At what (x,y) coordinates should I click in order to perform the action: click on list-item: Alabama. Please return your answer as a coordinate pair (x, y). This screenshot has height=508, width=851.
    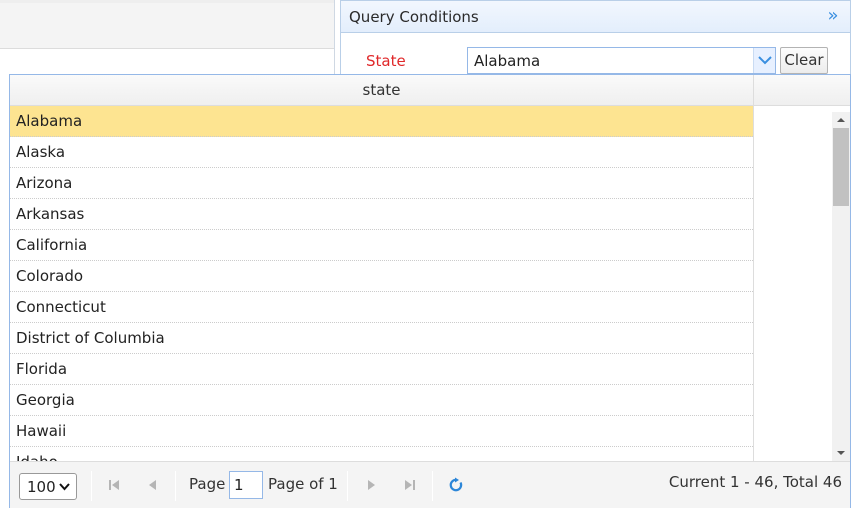
    Looking at the image, I should click on (381, 121).